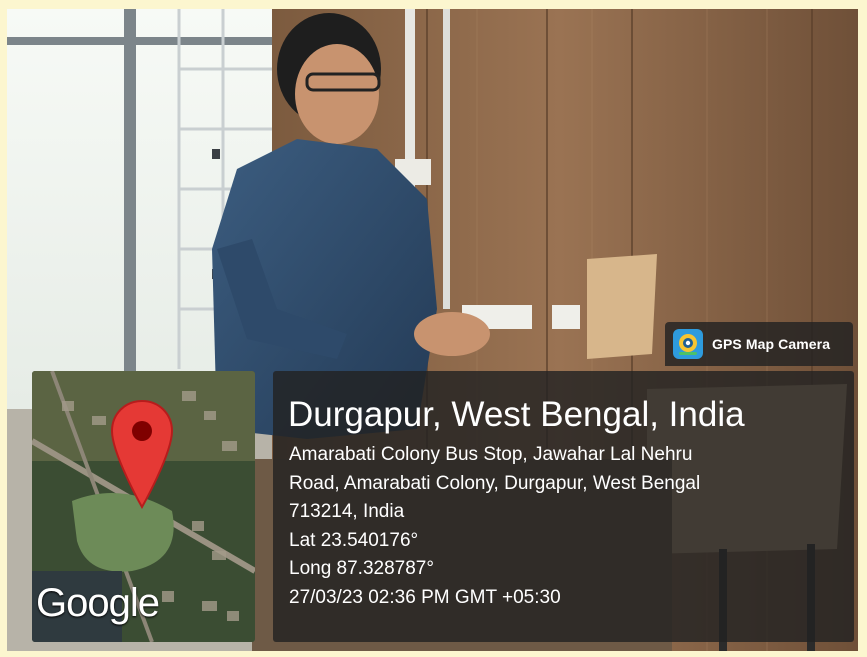  I want to click on city-title: Durgapur, West Bengal, India, so click(516, 414).